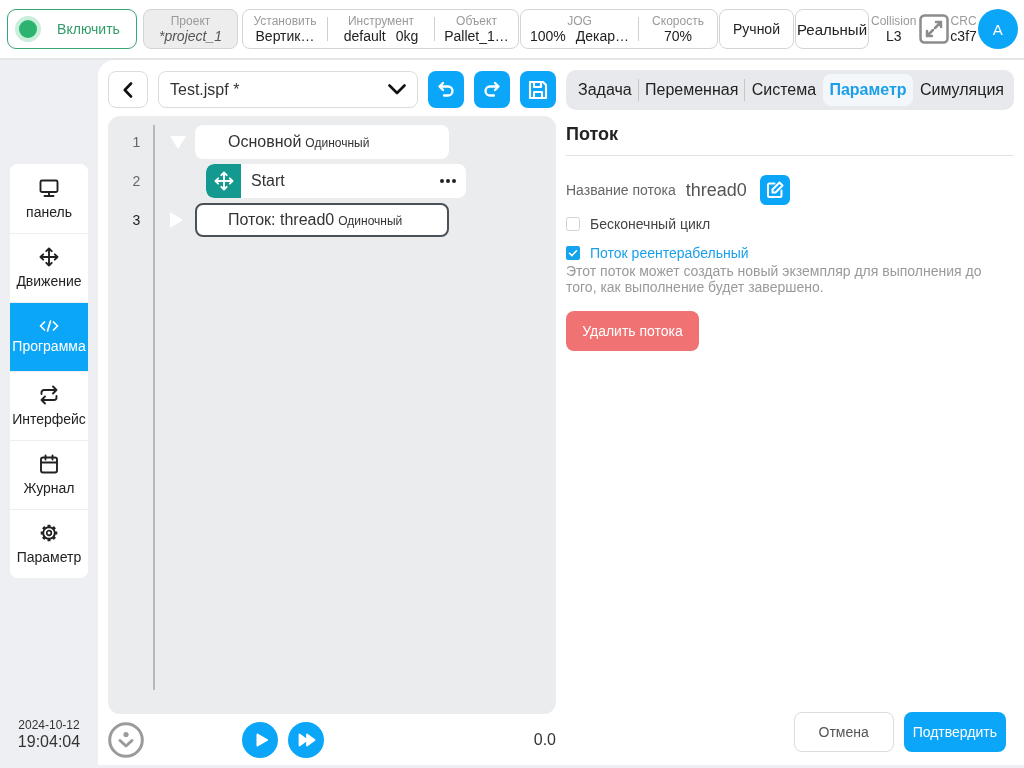 This screenshot has height=768, width=1024. Describe the element at coordinates (547, 36) in the screenshot. I see `status-value: 100%` at that location.